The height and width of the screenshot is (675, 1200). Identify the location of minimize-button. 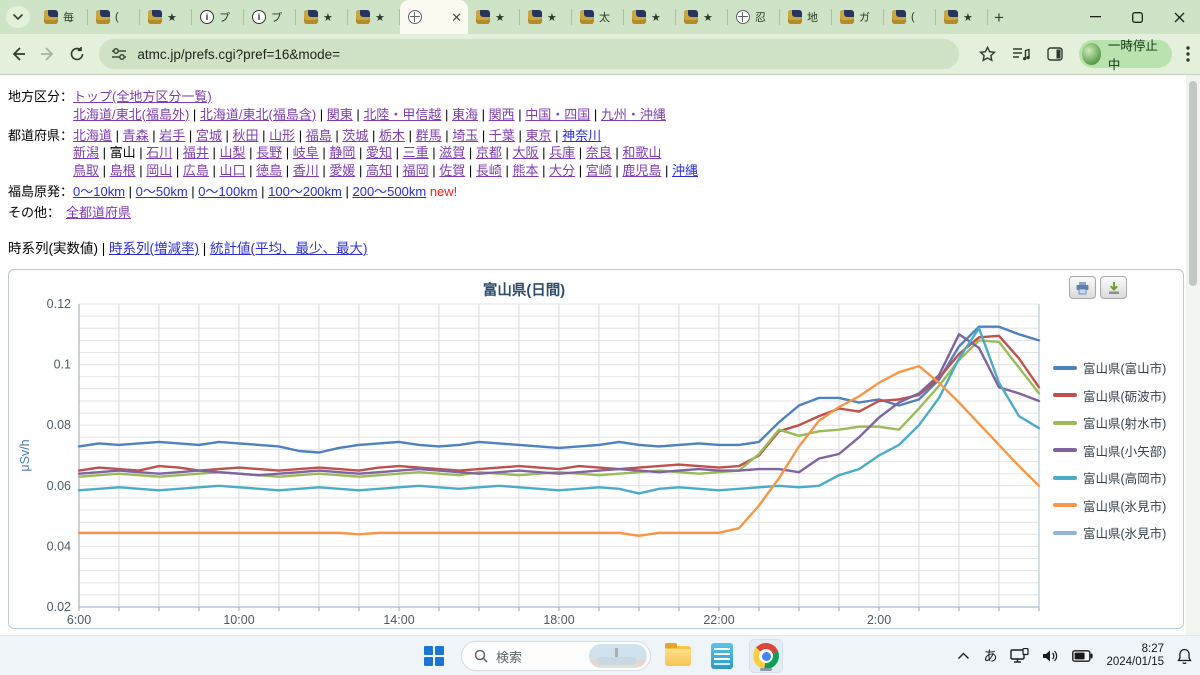
(1095, 17).